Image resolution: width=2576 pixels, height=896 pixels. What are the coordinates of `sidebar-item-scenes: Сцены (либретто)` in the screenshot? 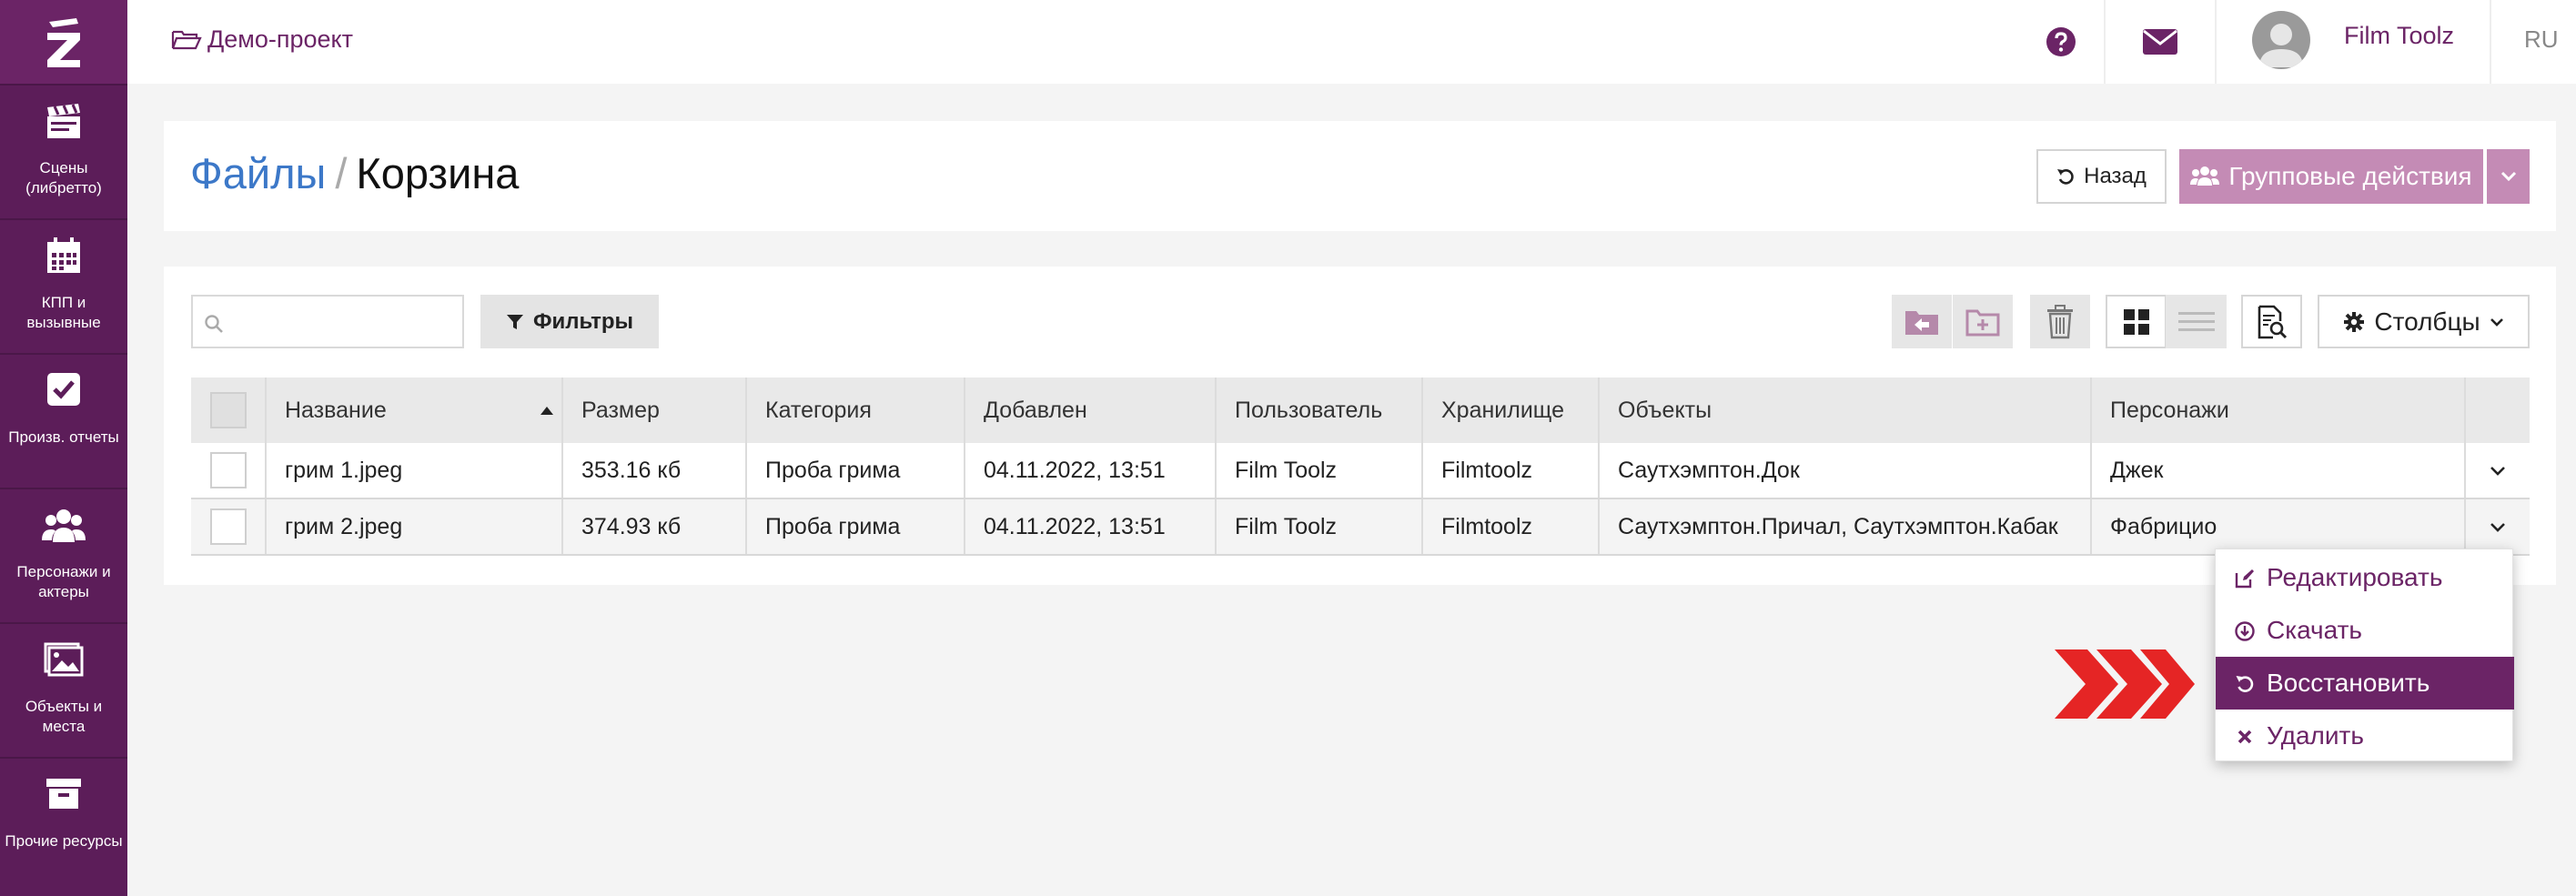 It's located at (64, 151).